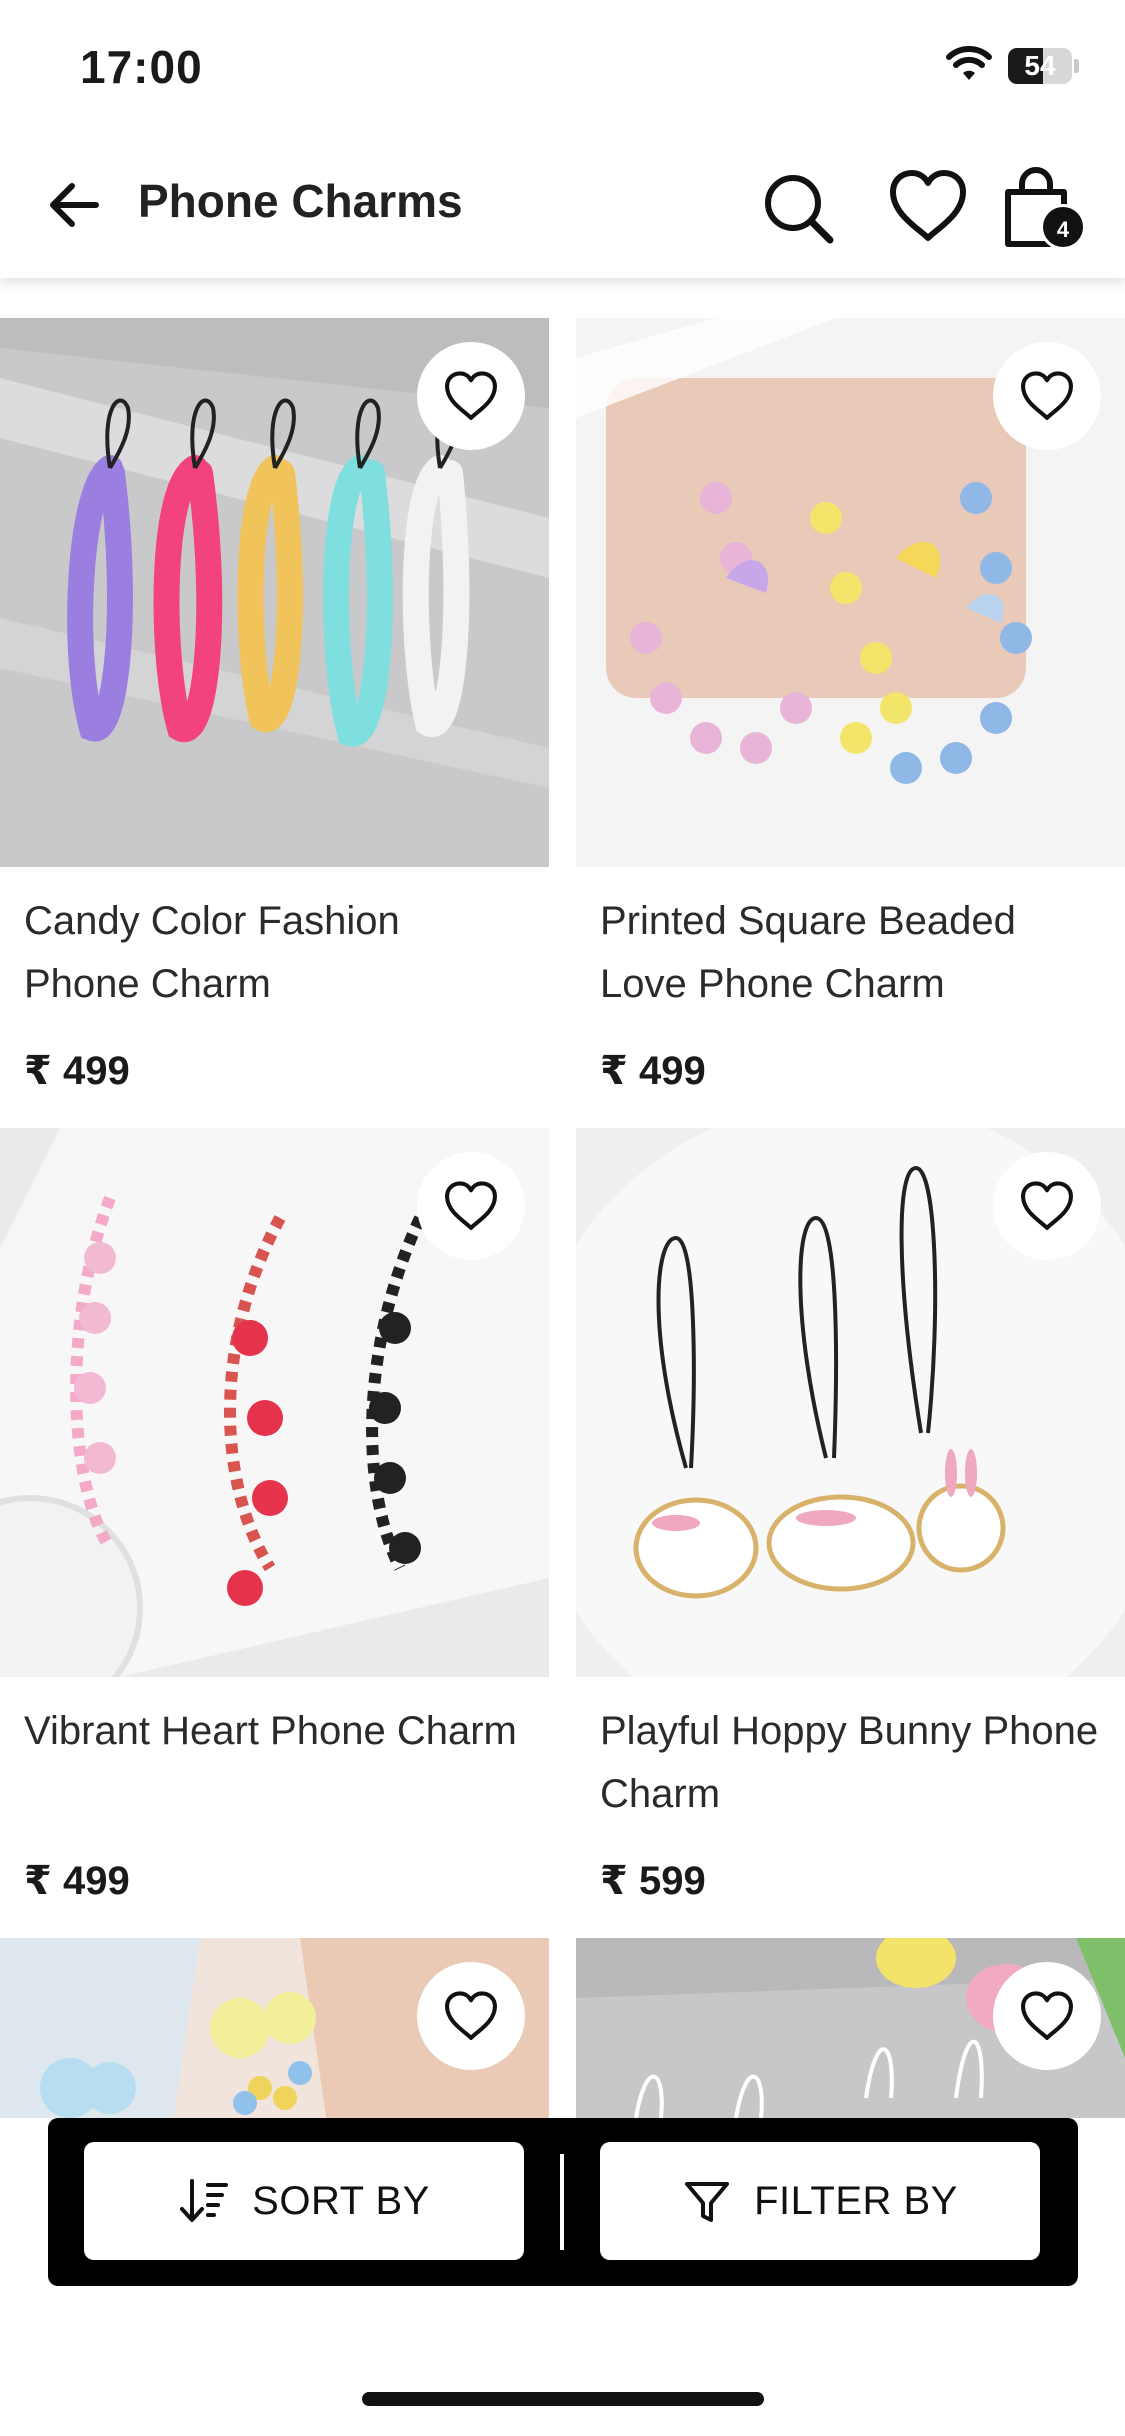 This screenshot has height=2436, width=1125. What do you see at coordinates (850, 953) in the screenshot?
I see `product-name: Printed Square Beaded Love Phone Charm` at bounding box center [850, 953].